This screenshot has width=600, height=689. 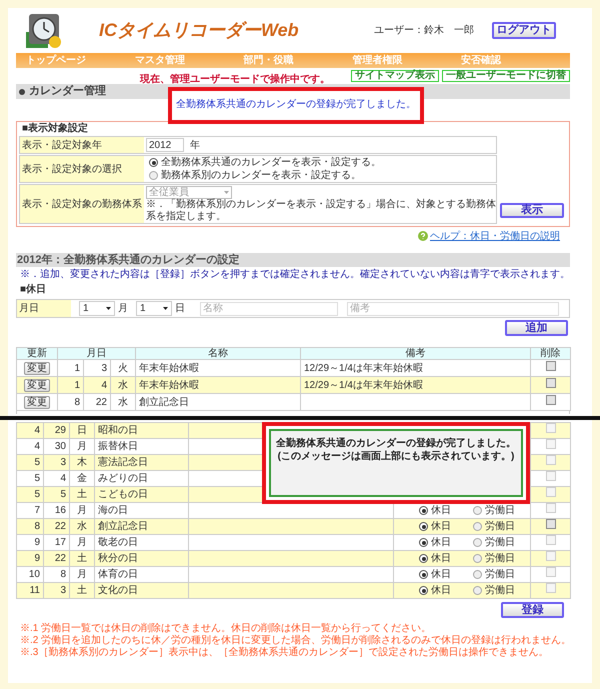 I want to click on month-dropdown: 1, so click(x=97, y=308).